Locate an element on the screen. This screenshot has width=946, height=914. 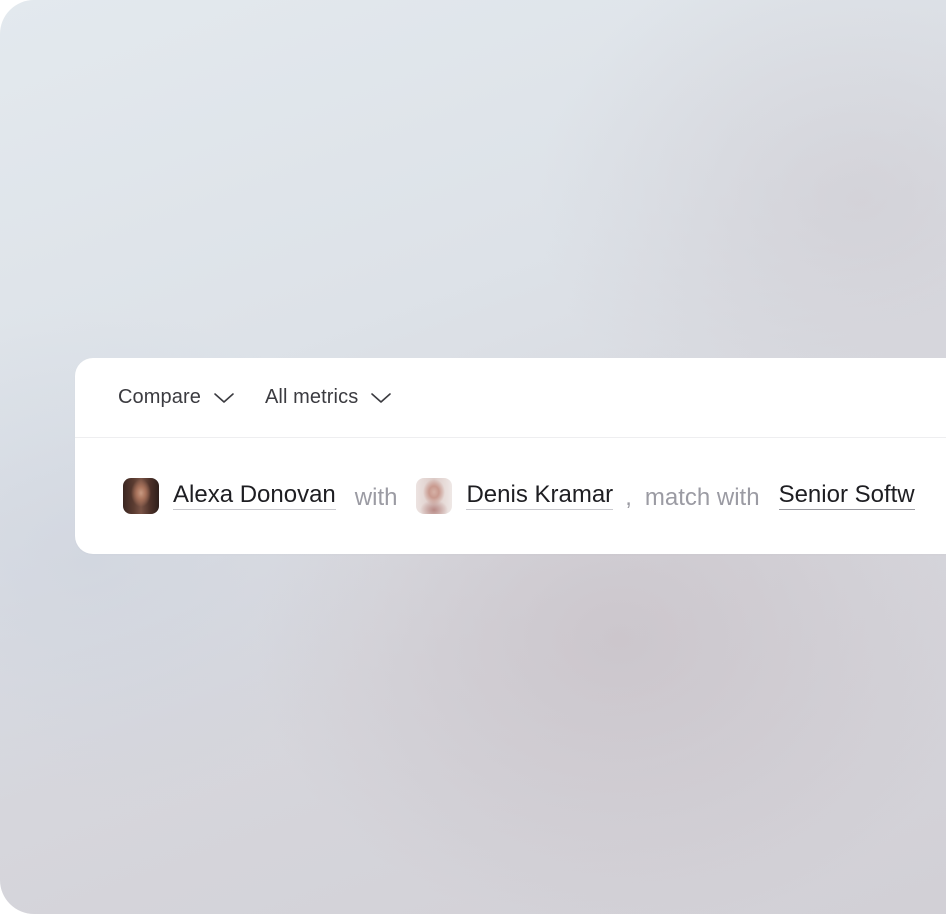
person-b-selector: Denis Kramar is located at coordinates (515, 495).